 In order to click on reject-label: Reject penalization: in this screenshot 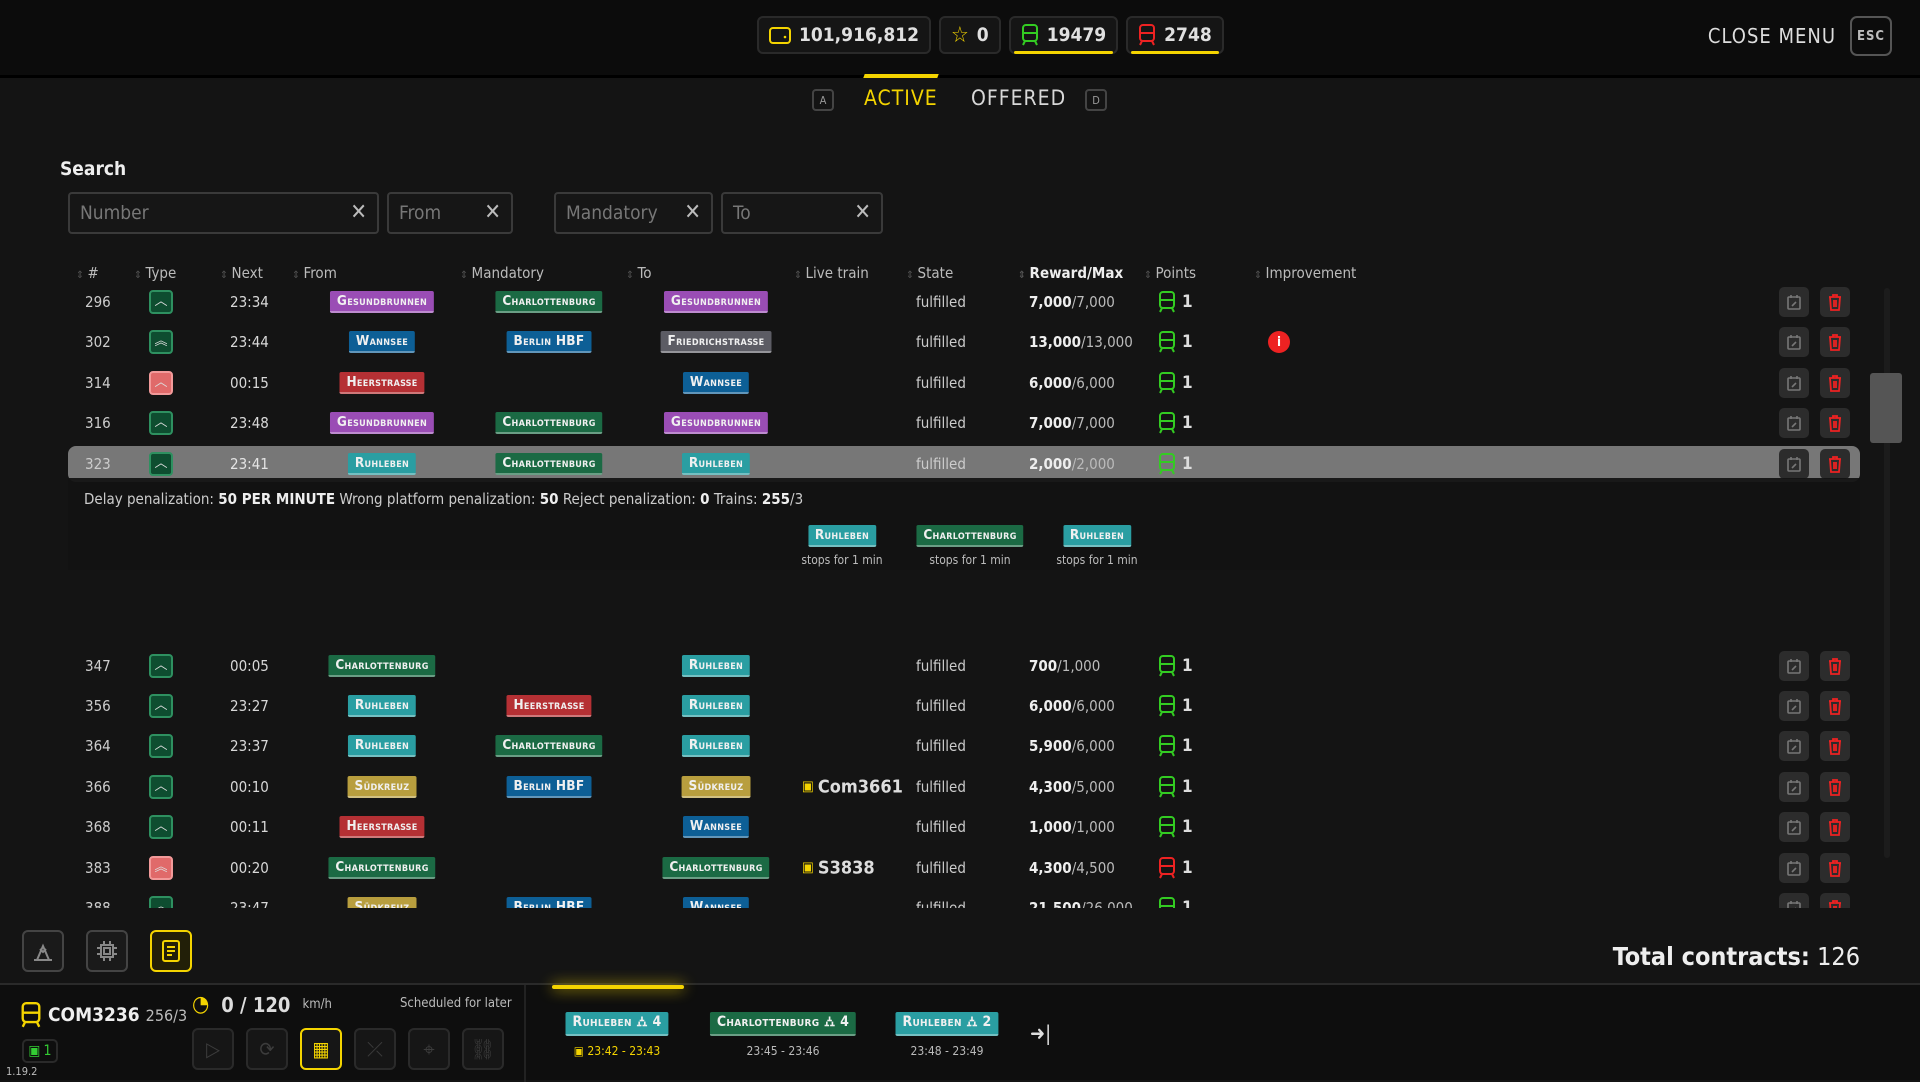, I will do `click(629, 499)`.